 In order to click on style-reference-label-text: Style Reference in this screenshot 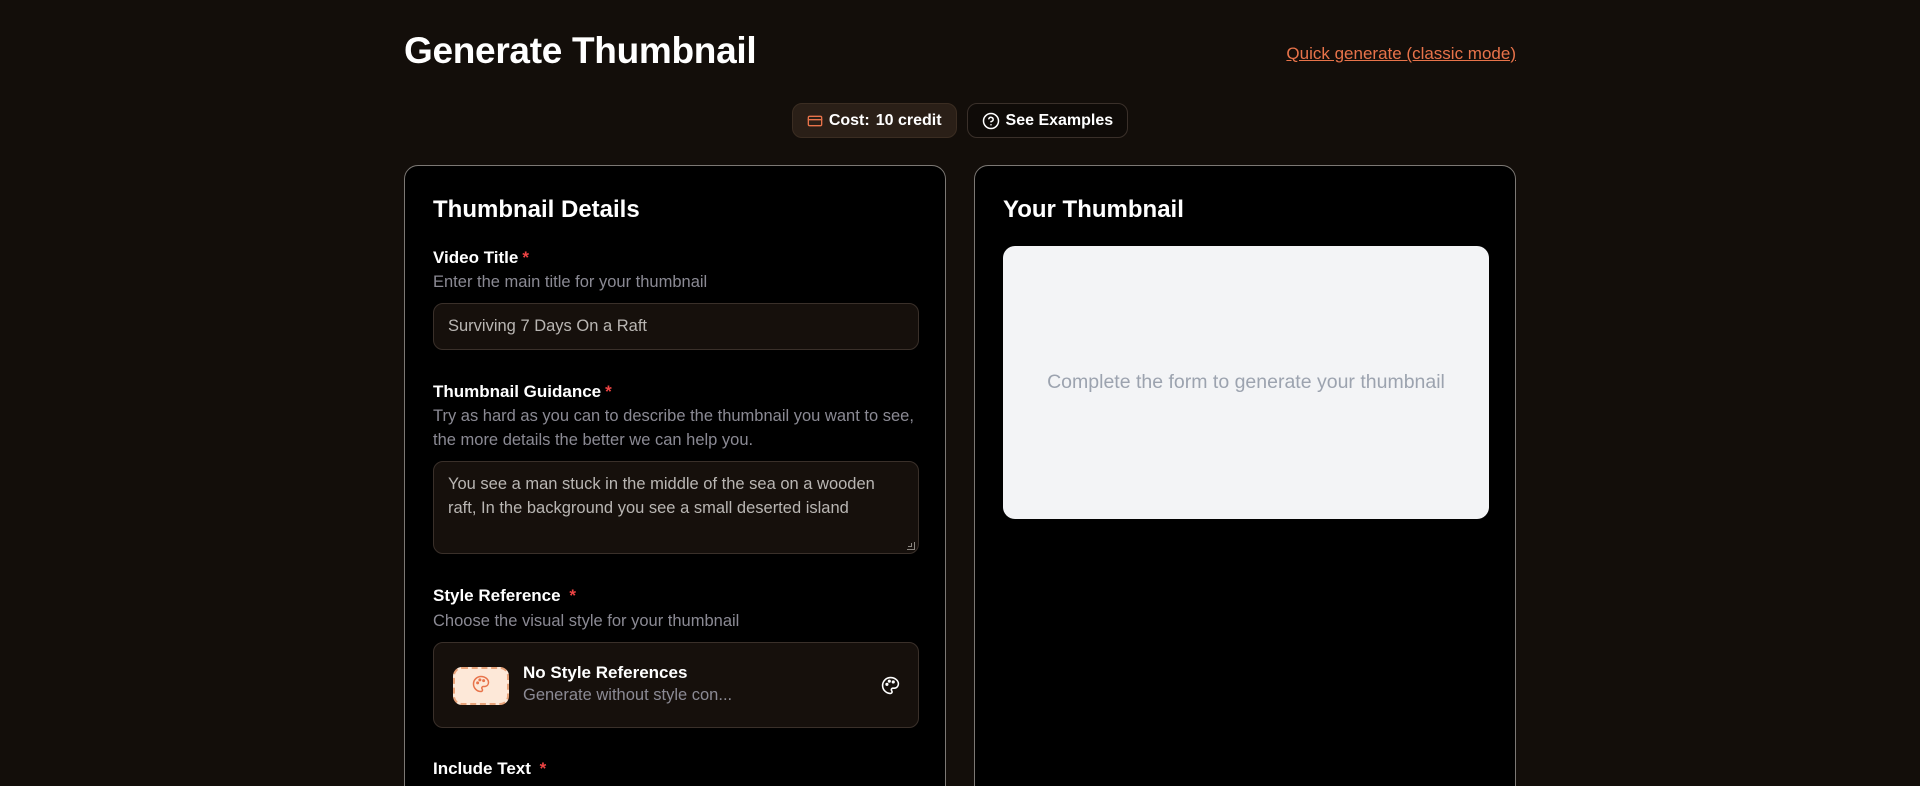, I will do `click(497, 595)`.